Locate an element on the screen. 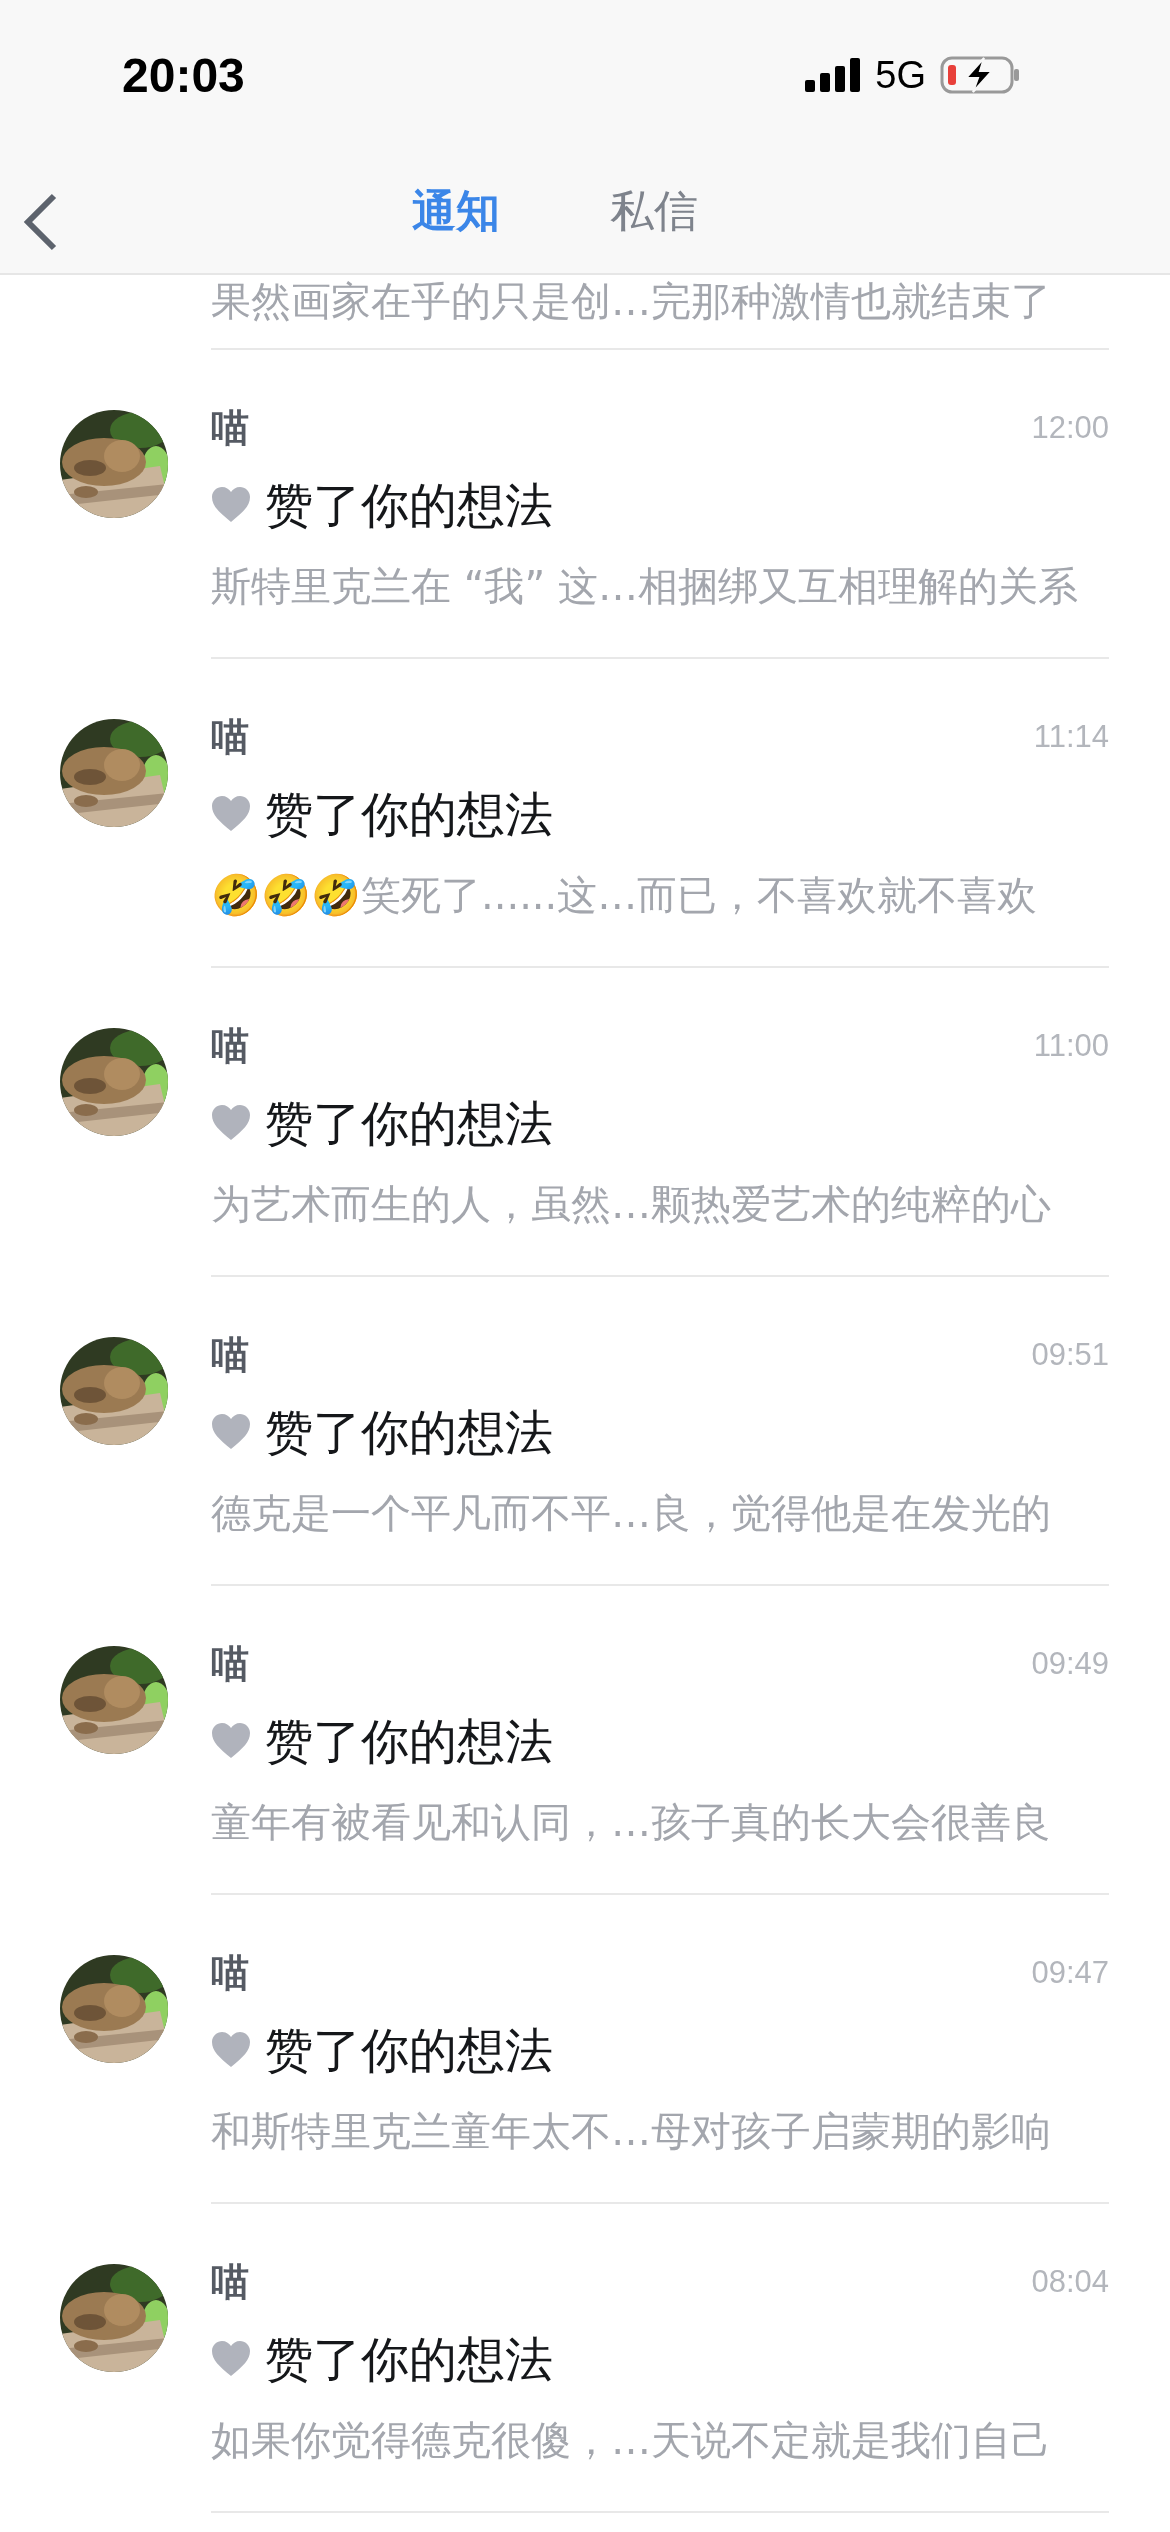  timestamp: 08:04 is located at coordinates (1070, 2282).